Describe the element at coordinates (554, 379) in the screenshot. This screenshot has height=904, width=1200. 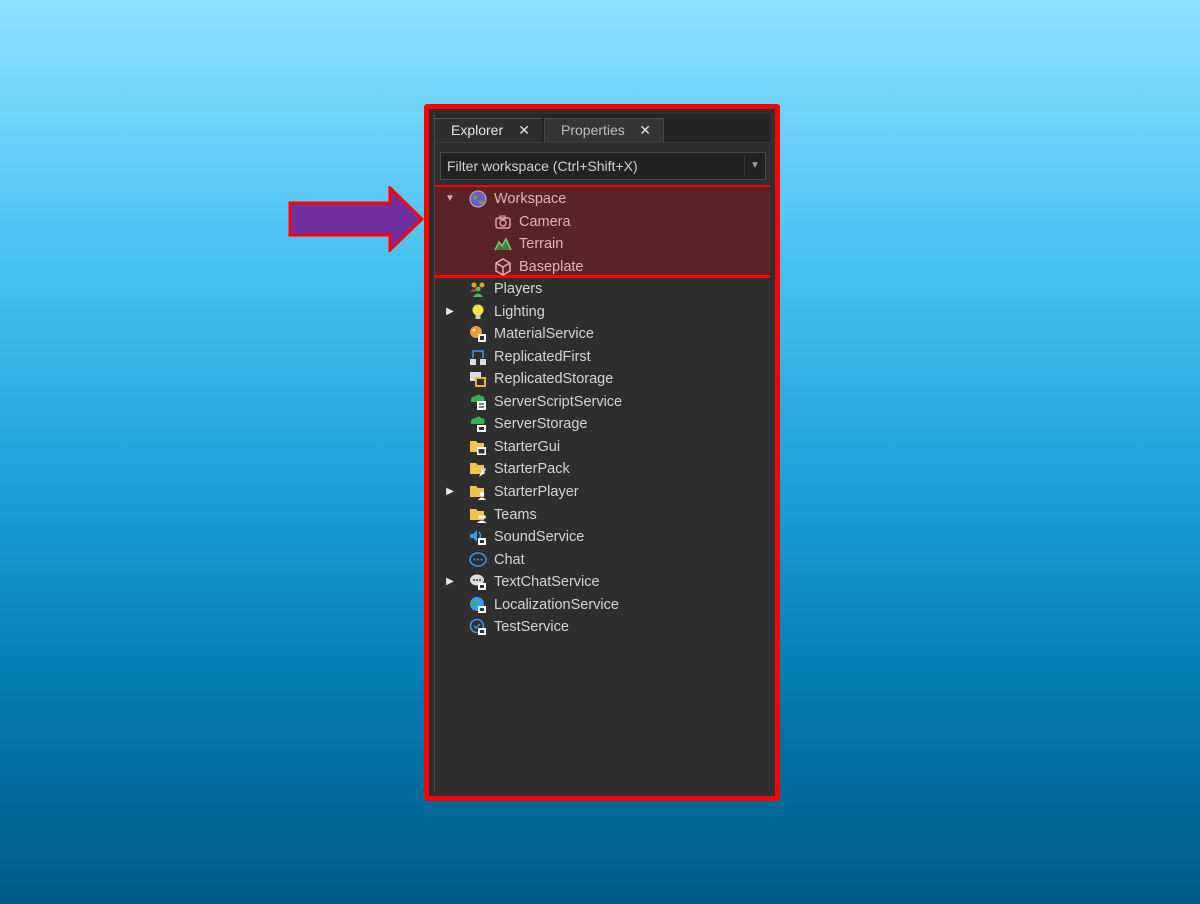
I see `tree-item-label: ReplicatedStorage` at that location.